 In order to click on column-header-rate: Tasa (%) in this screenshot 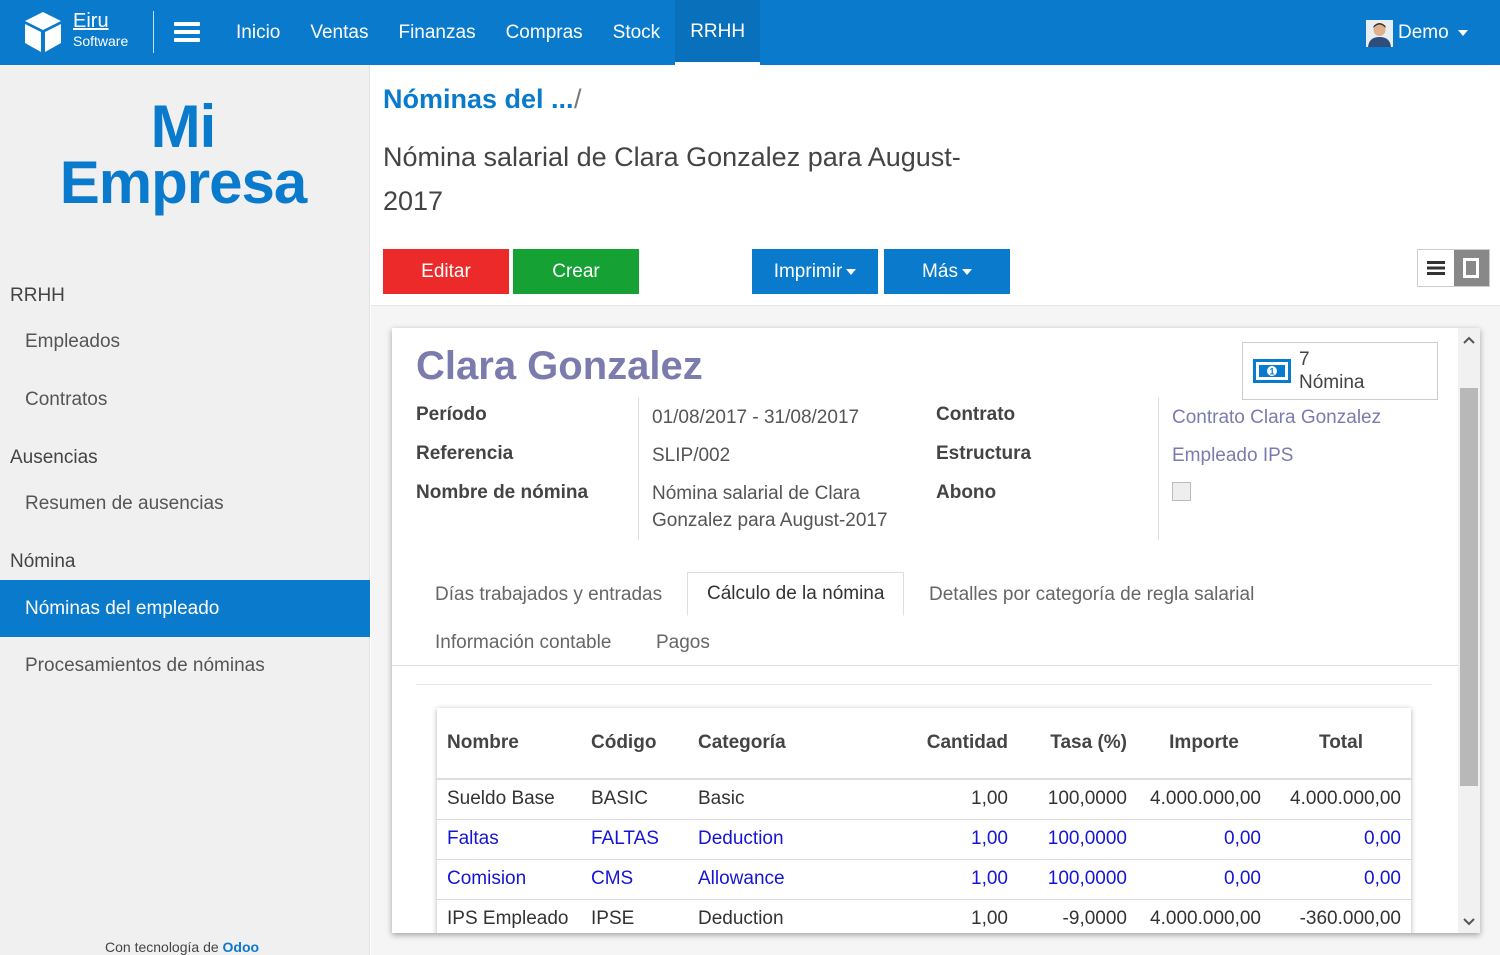, I will do `click(1077, 744)`.